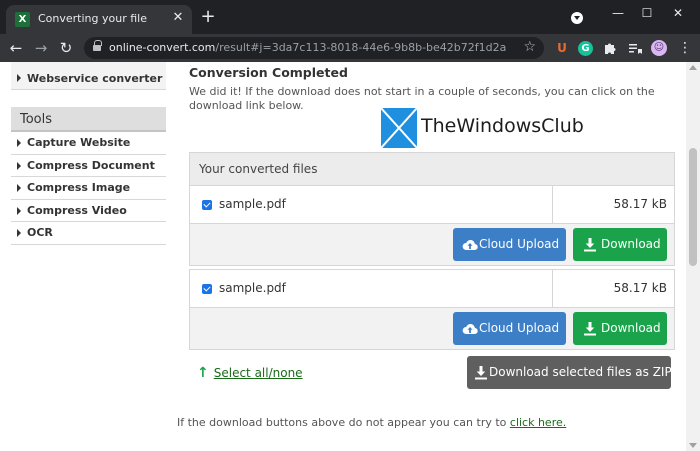 The width and height of the screenshot is (700, 451). I want to click on ublock-extension-icon: U, so click(562, 48).